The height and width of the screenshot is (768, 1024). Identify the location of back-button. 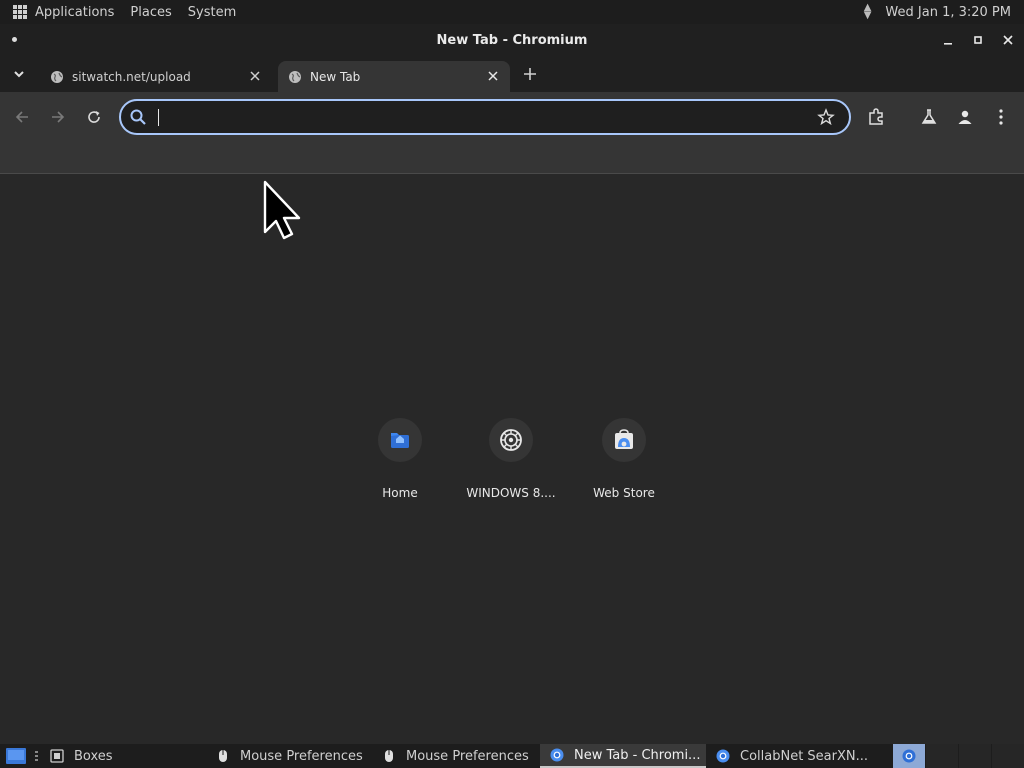
(22, 117).